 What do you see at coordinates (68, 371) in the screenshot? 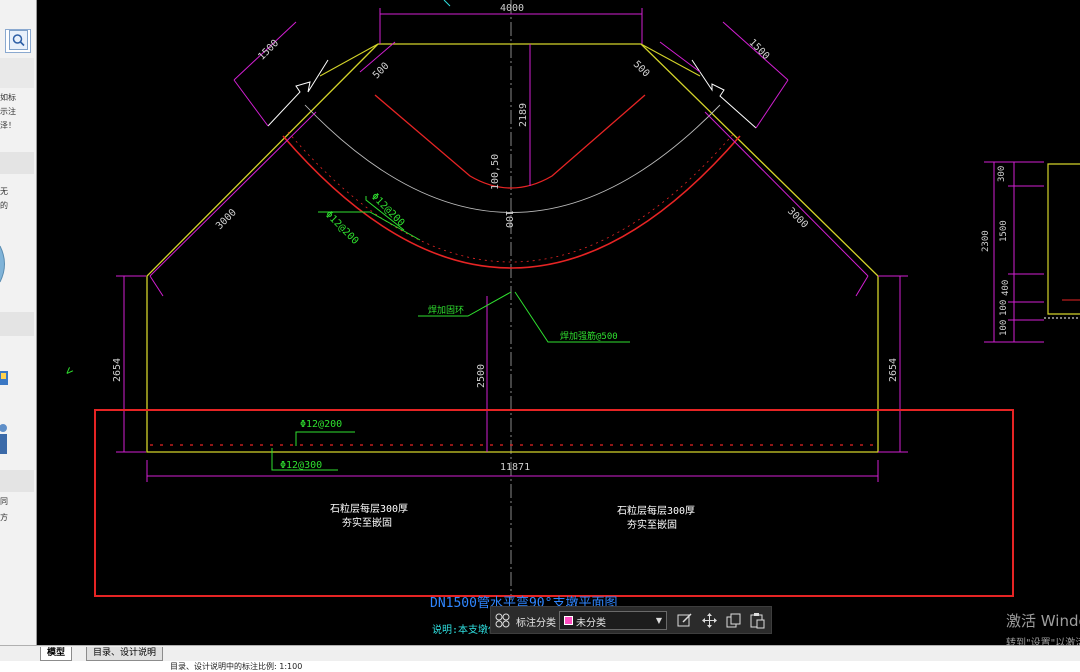
I see `label-arrow-left: <` at bounding box center [68, 371].